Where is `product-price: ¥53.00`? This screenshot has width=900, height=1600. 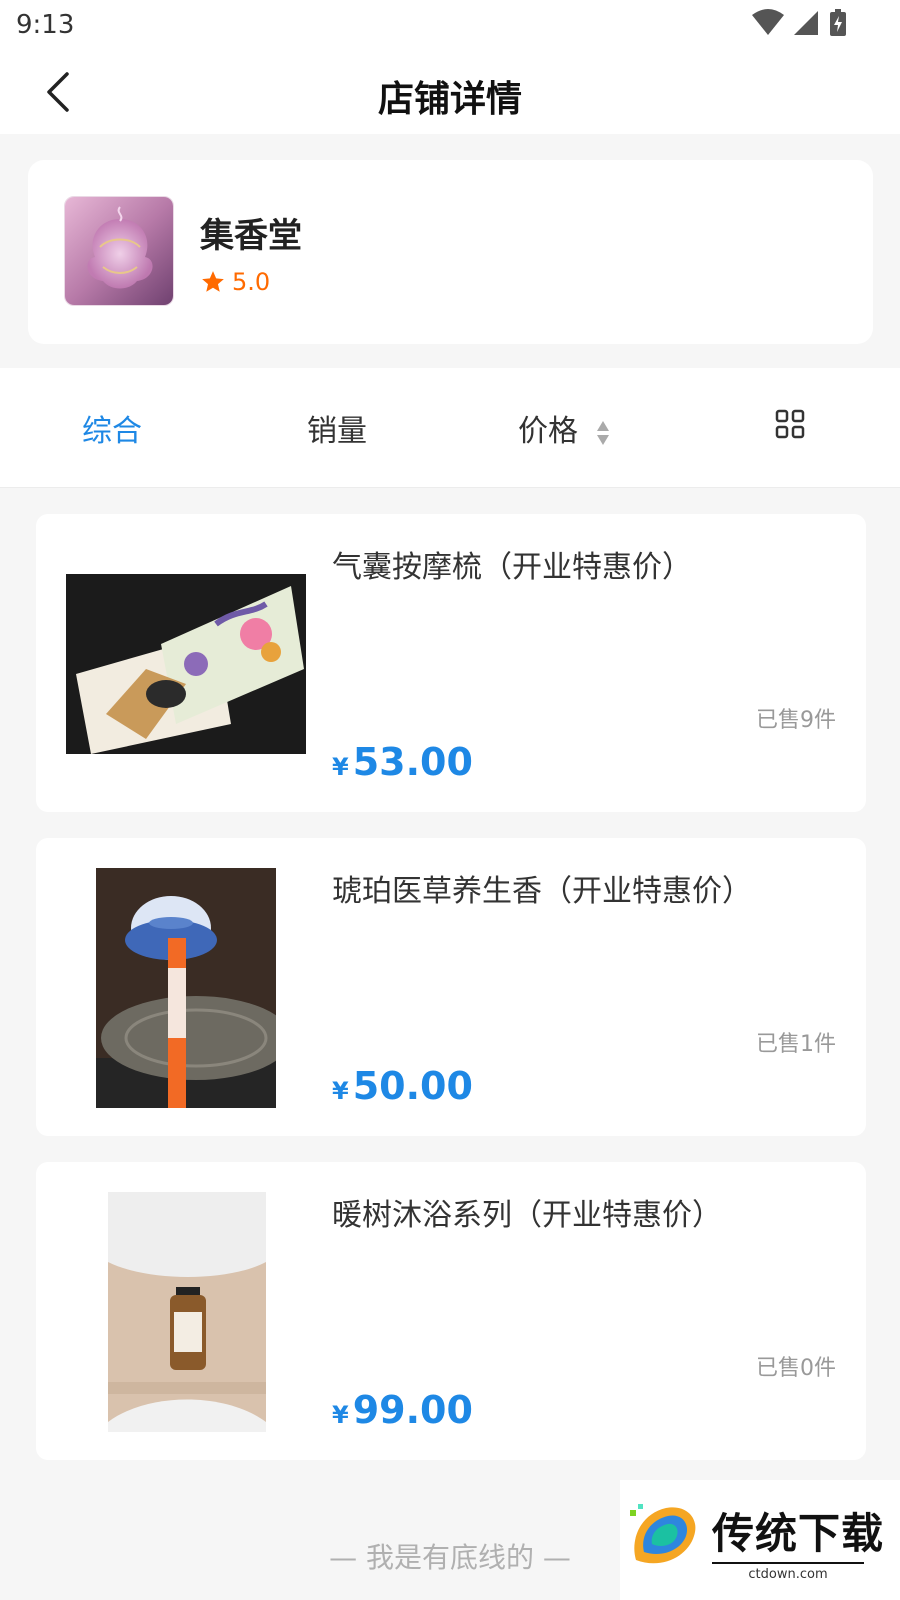 product-price: ¥53.00 is located at coordinates (402, 762).